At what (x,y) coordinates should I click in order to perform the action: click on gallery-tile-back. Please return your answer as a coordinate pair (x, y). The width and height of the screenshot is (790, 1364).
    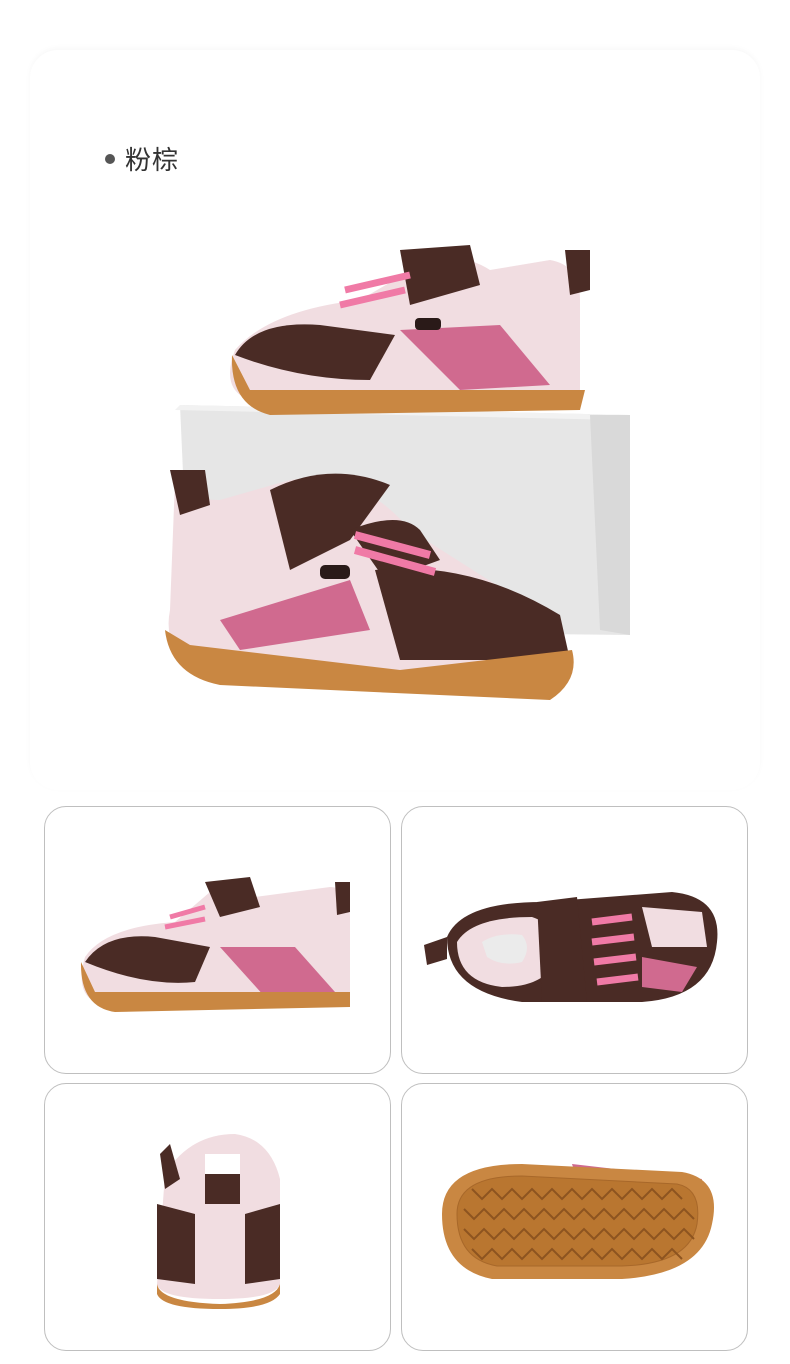
    Looking at the image, I should click on (217, 1217).